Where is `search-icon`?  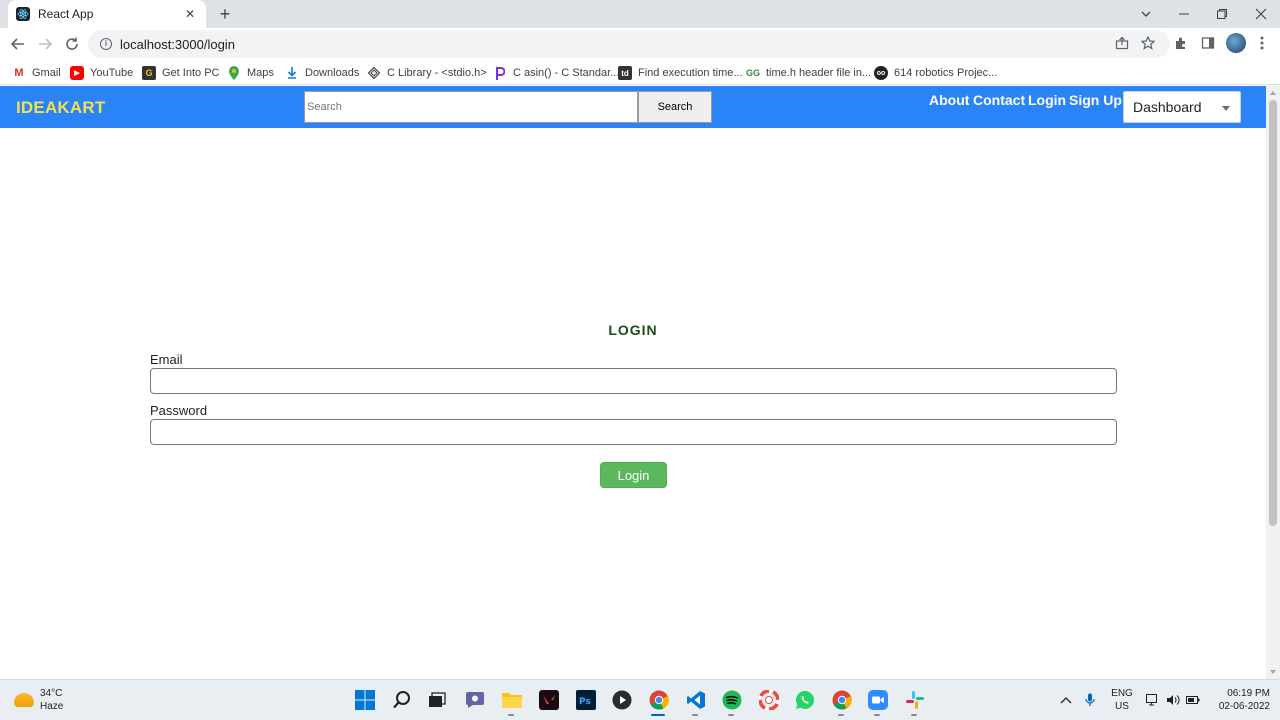 search-icon is located at coordinates (402, 700).